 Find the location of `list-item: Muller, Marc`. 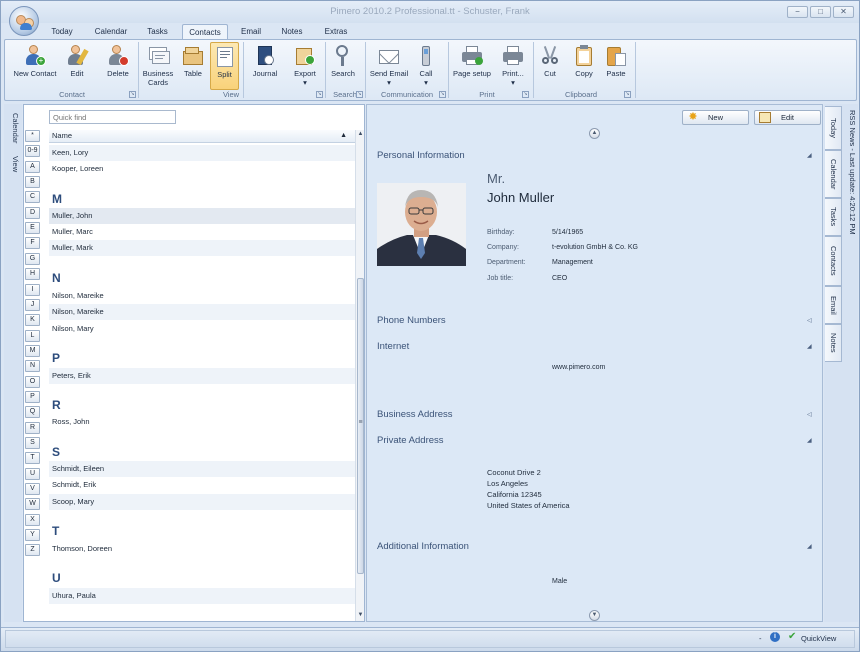

list-item: Muller, Marc is located at coordinates (202, 232).